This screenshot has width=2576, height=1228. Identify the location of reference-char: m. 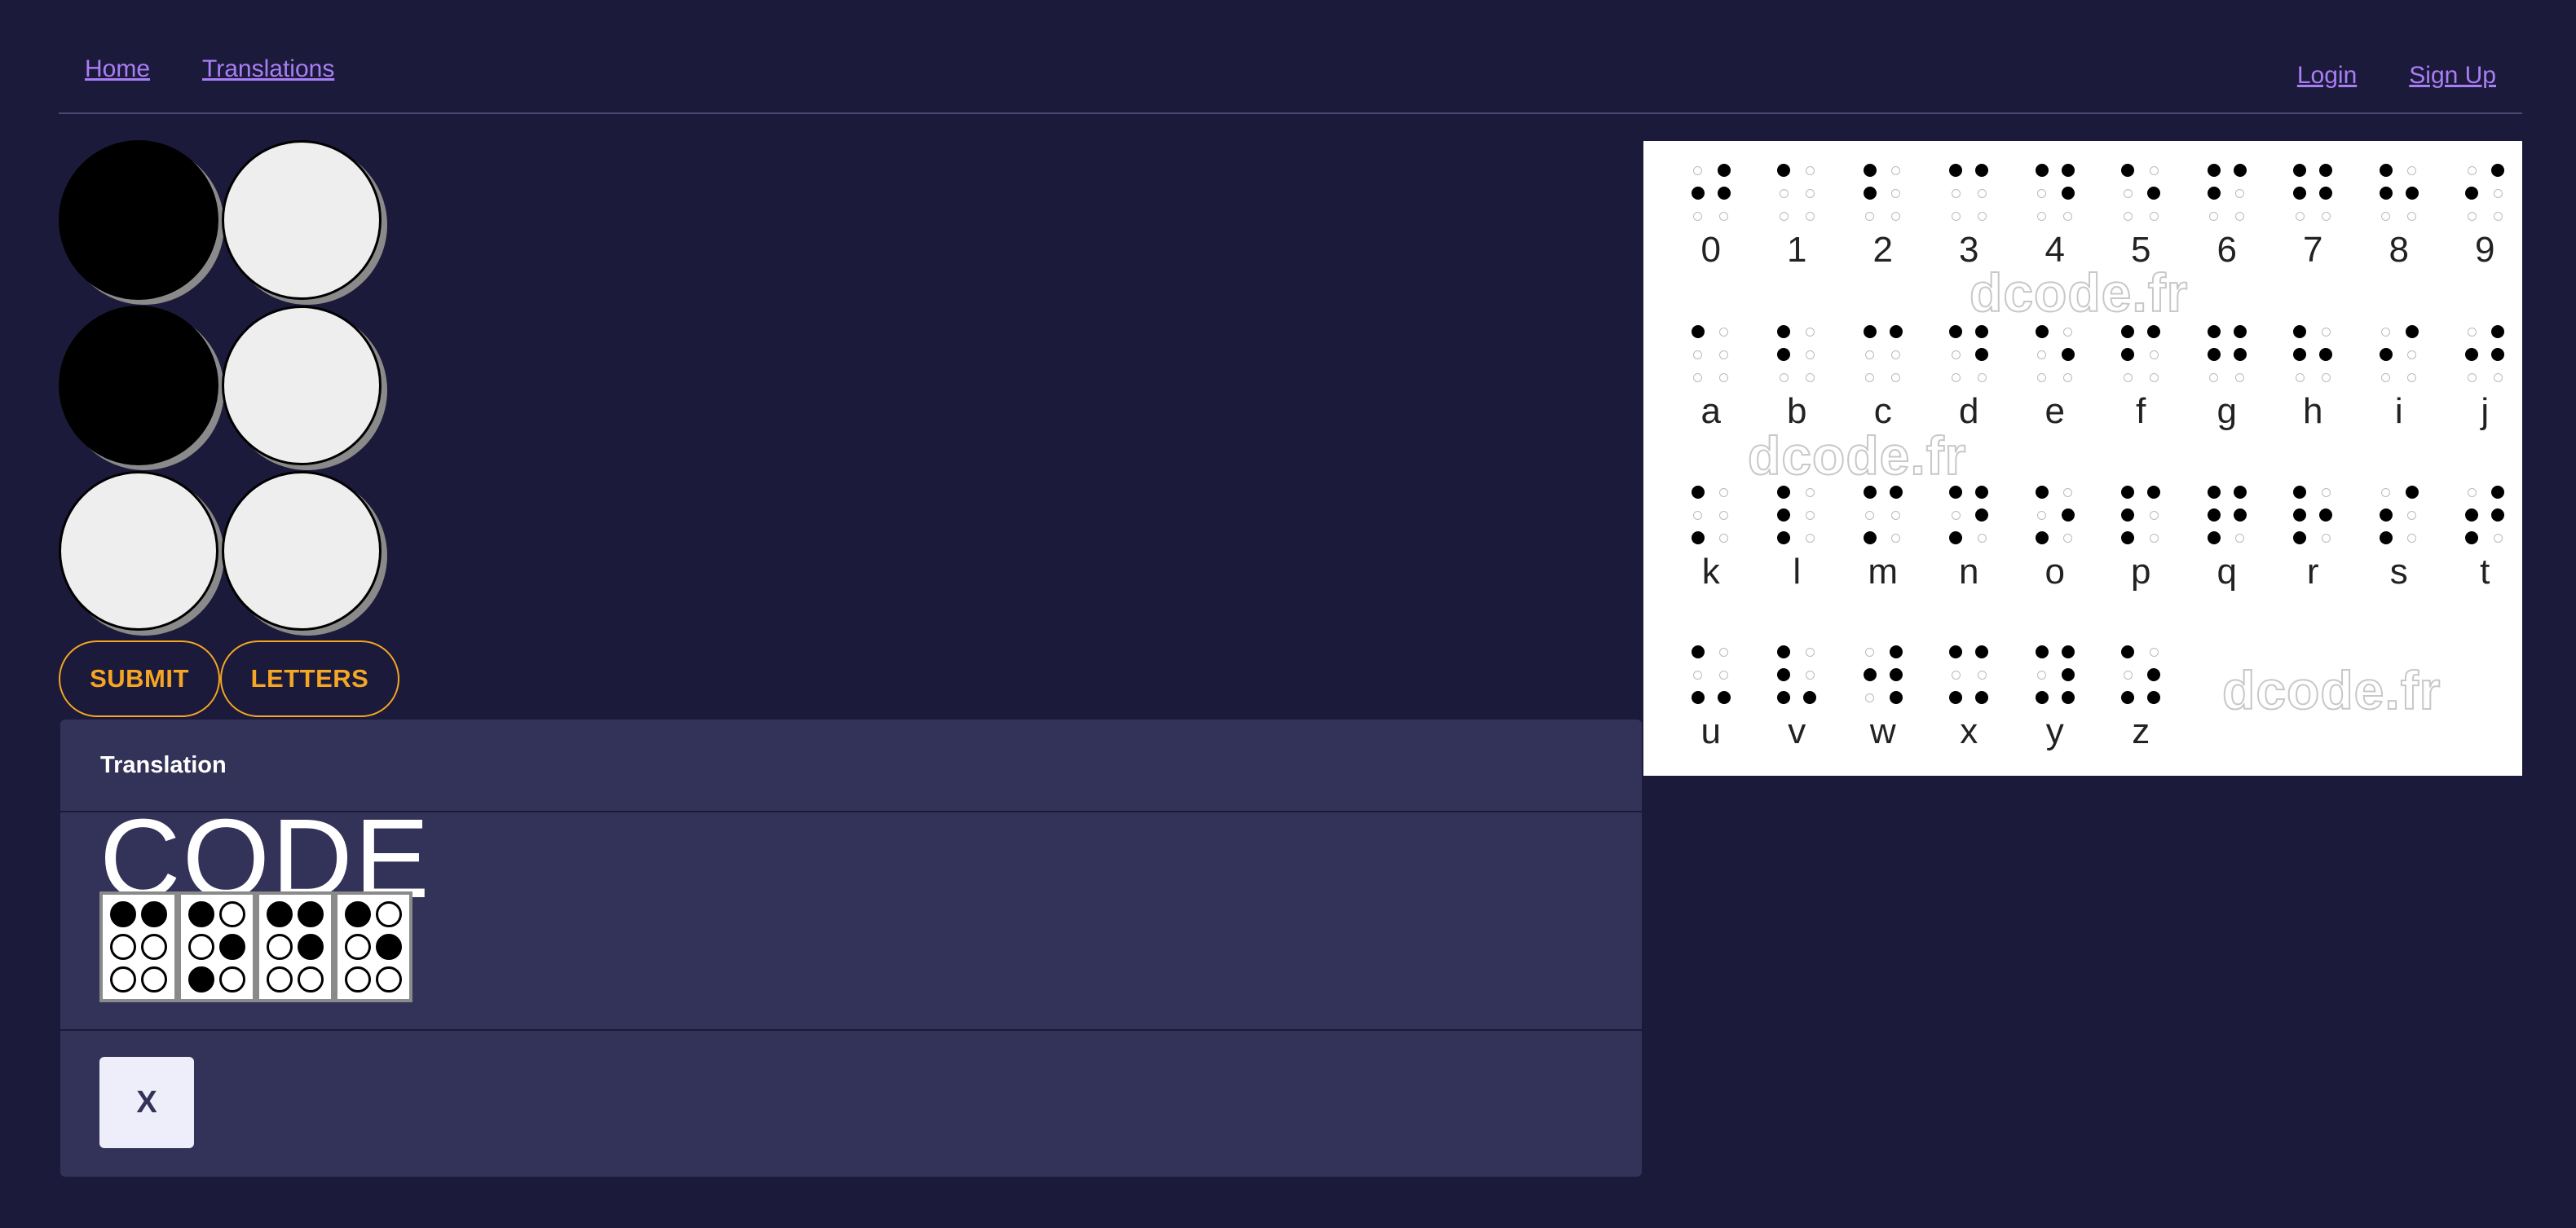
(1883, 572).